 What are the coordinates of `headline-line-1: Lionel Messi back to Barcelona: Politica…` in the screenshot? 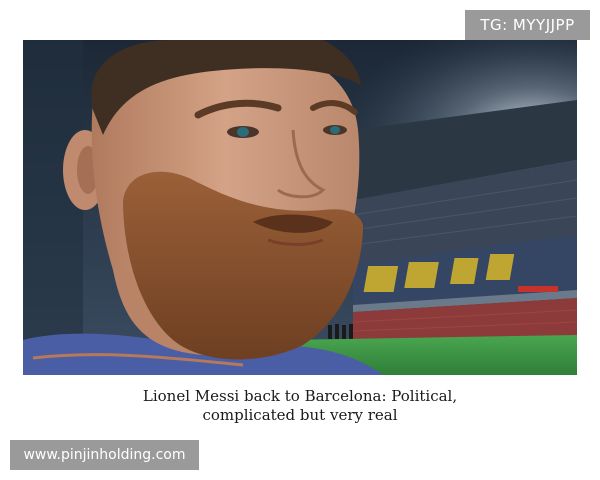 It's located at (300, 396).